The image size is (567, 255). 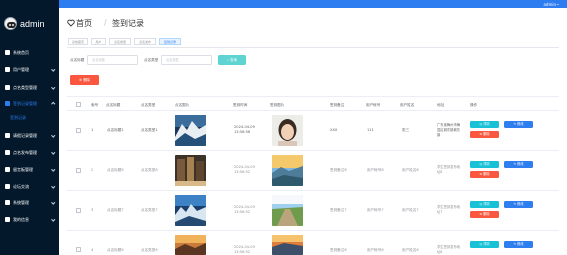 What do you see at coordinates (18, 117) in the screenshot?
I see `sidebar-subitem-label: 签到记录` at bounding box center [18, 117].